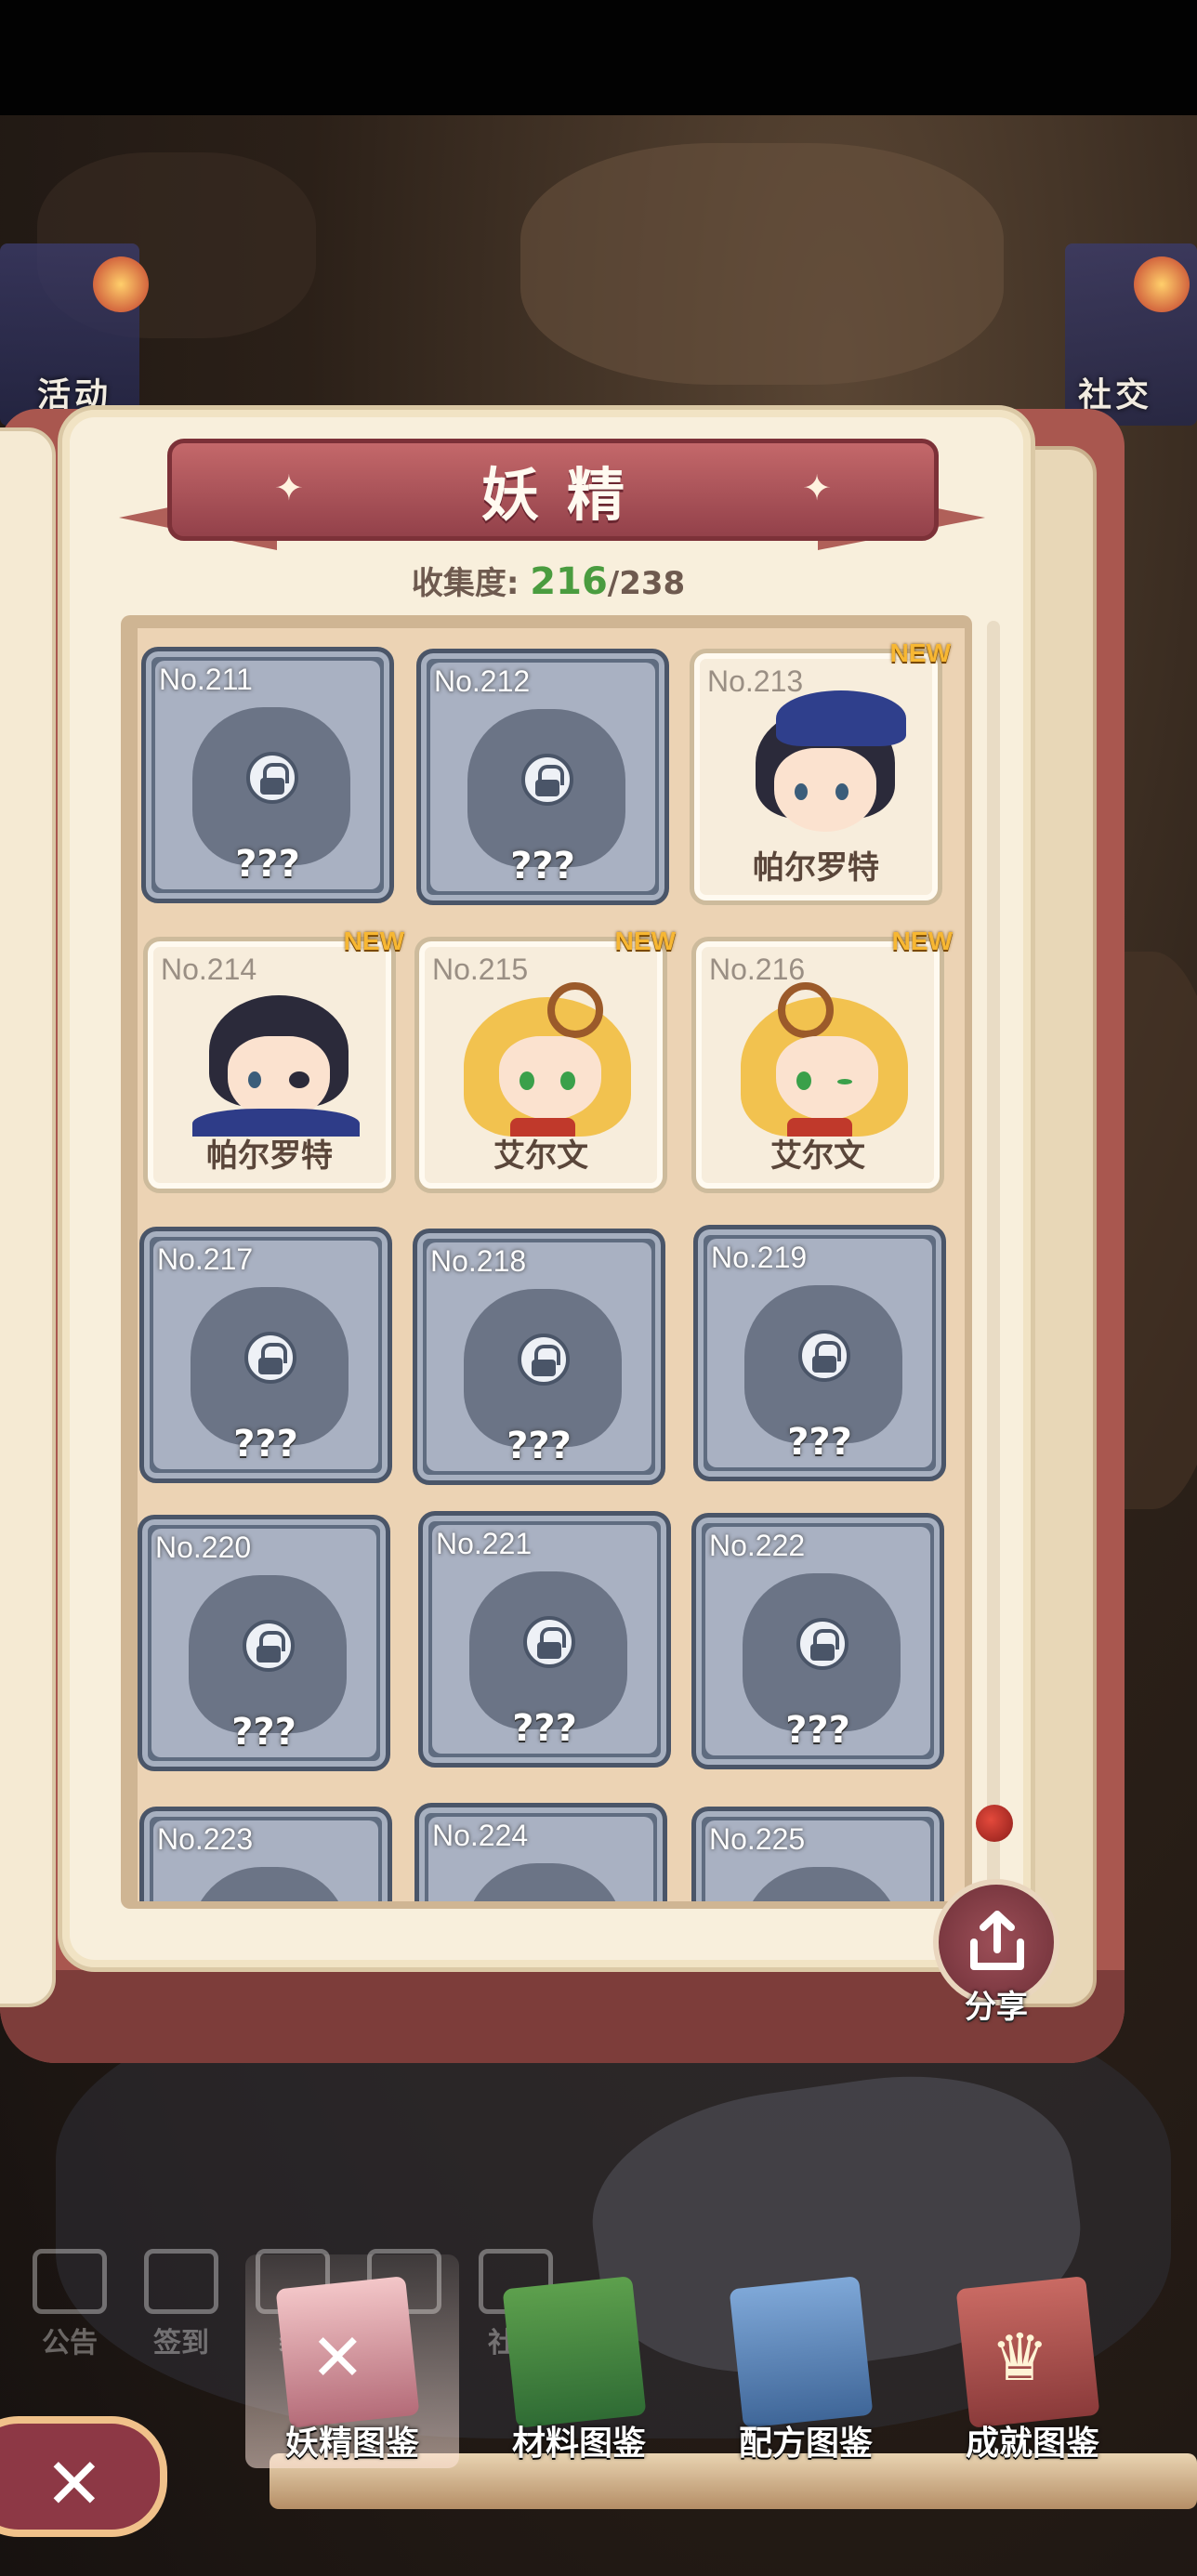 The height and width of the screenshot is (2576, 1197). What do you see at coordinates (265, 1854) in the screenshot?
I see `fairy-card: No.223` at bounding box center [265, 1854].